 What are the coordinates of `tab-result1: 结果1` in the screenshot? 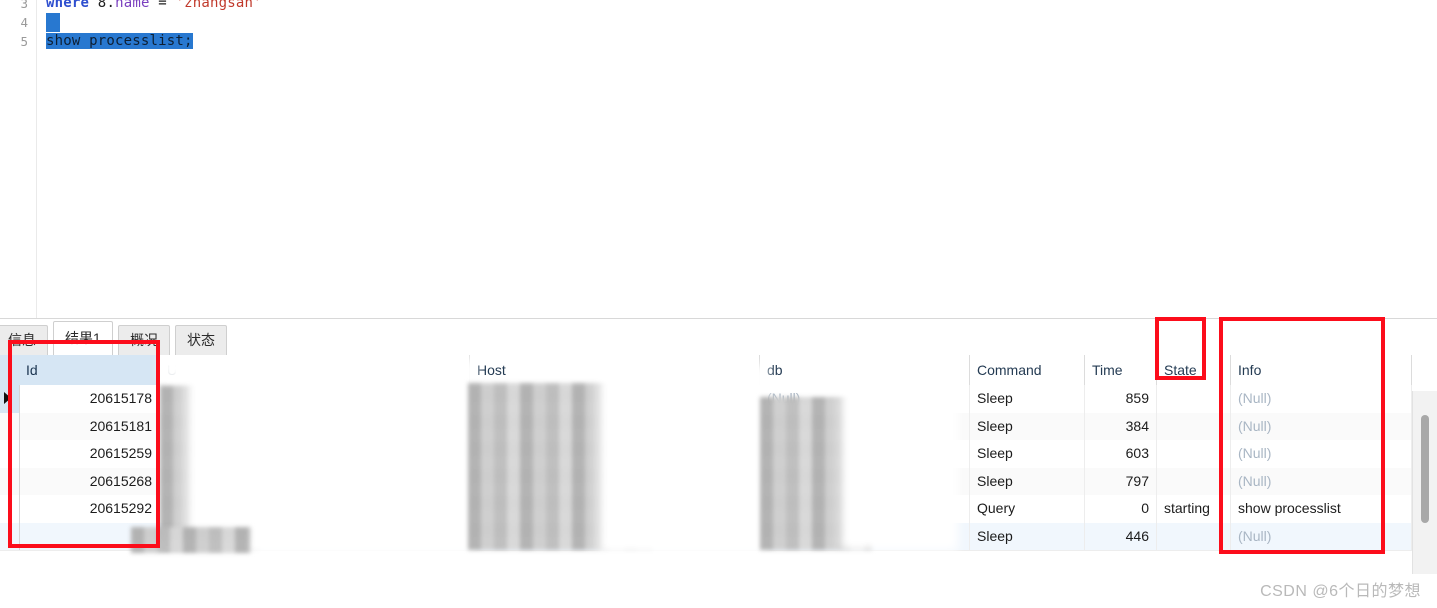 It's located at (83, 338).